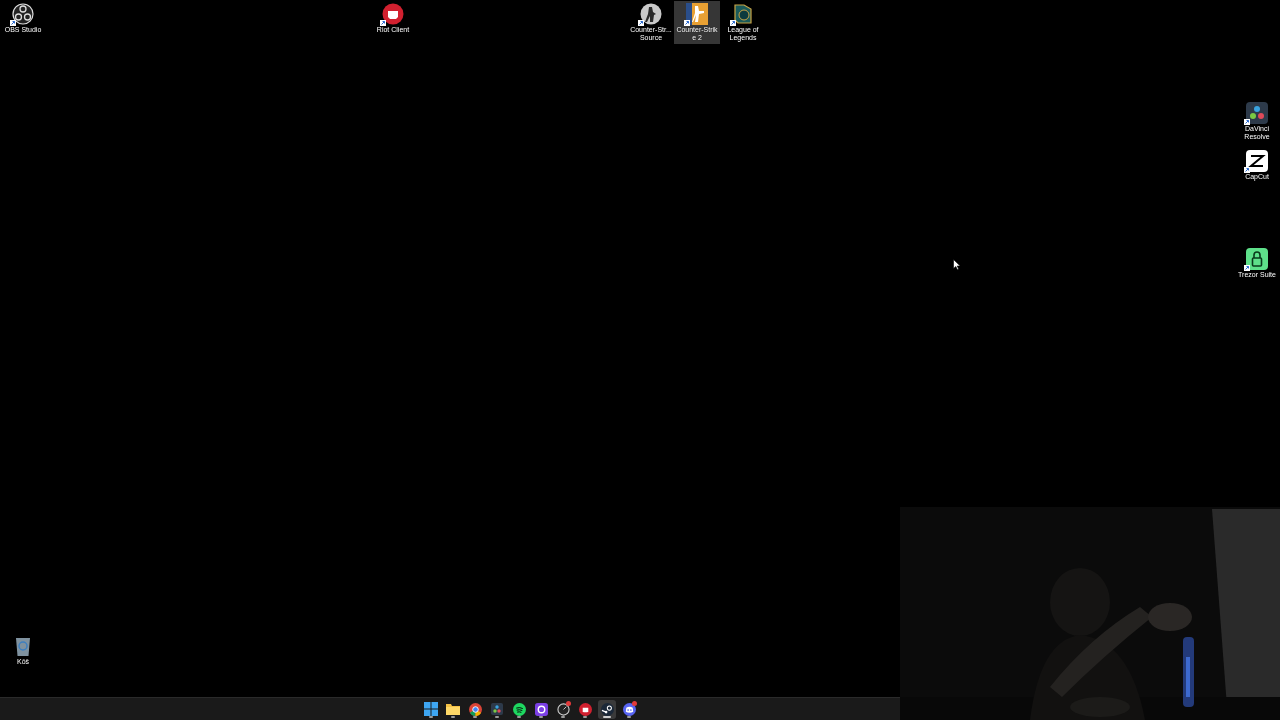 Image resolution: width=1280 pixels, height=720 pixels. I want to click on spotify-icon, so click(519, 709).